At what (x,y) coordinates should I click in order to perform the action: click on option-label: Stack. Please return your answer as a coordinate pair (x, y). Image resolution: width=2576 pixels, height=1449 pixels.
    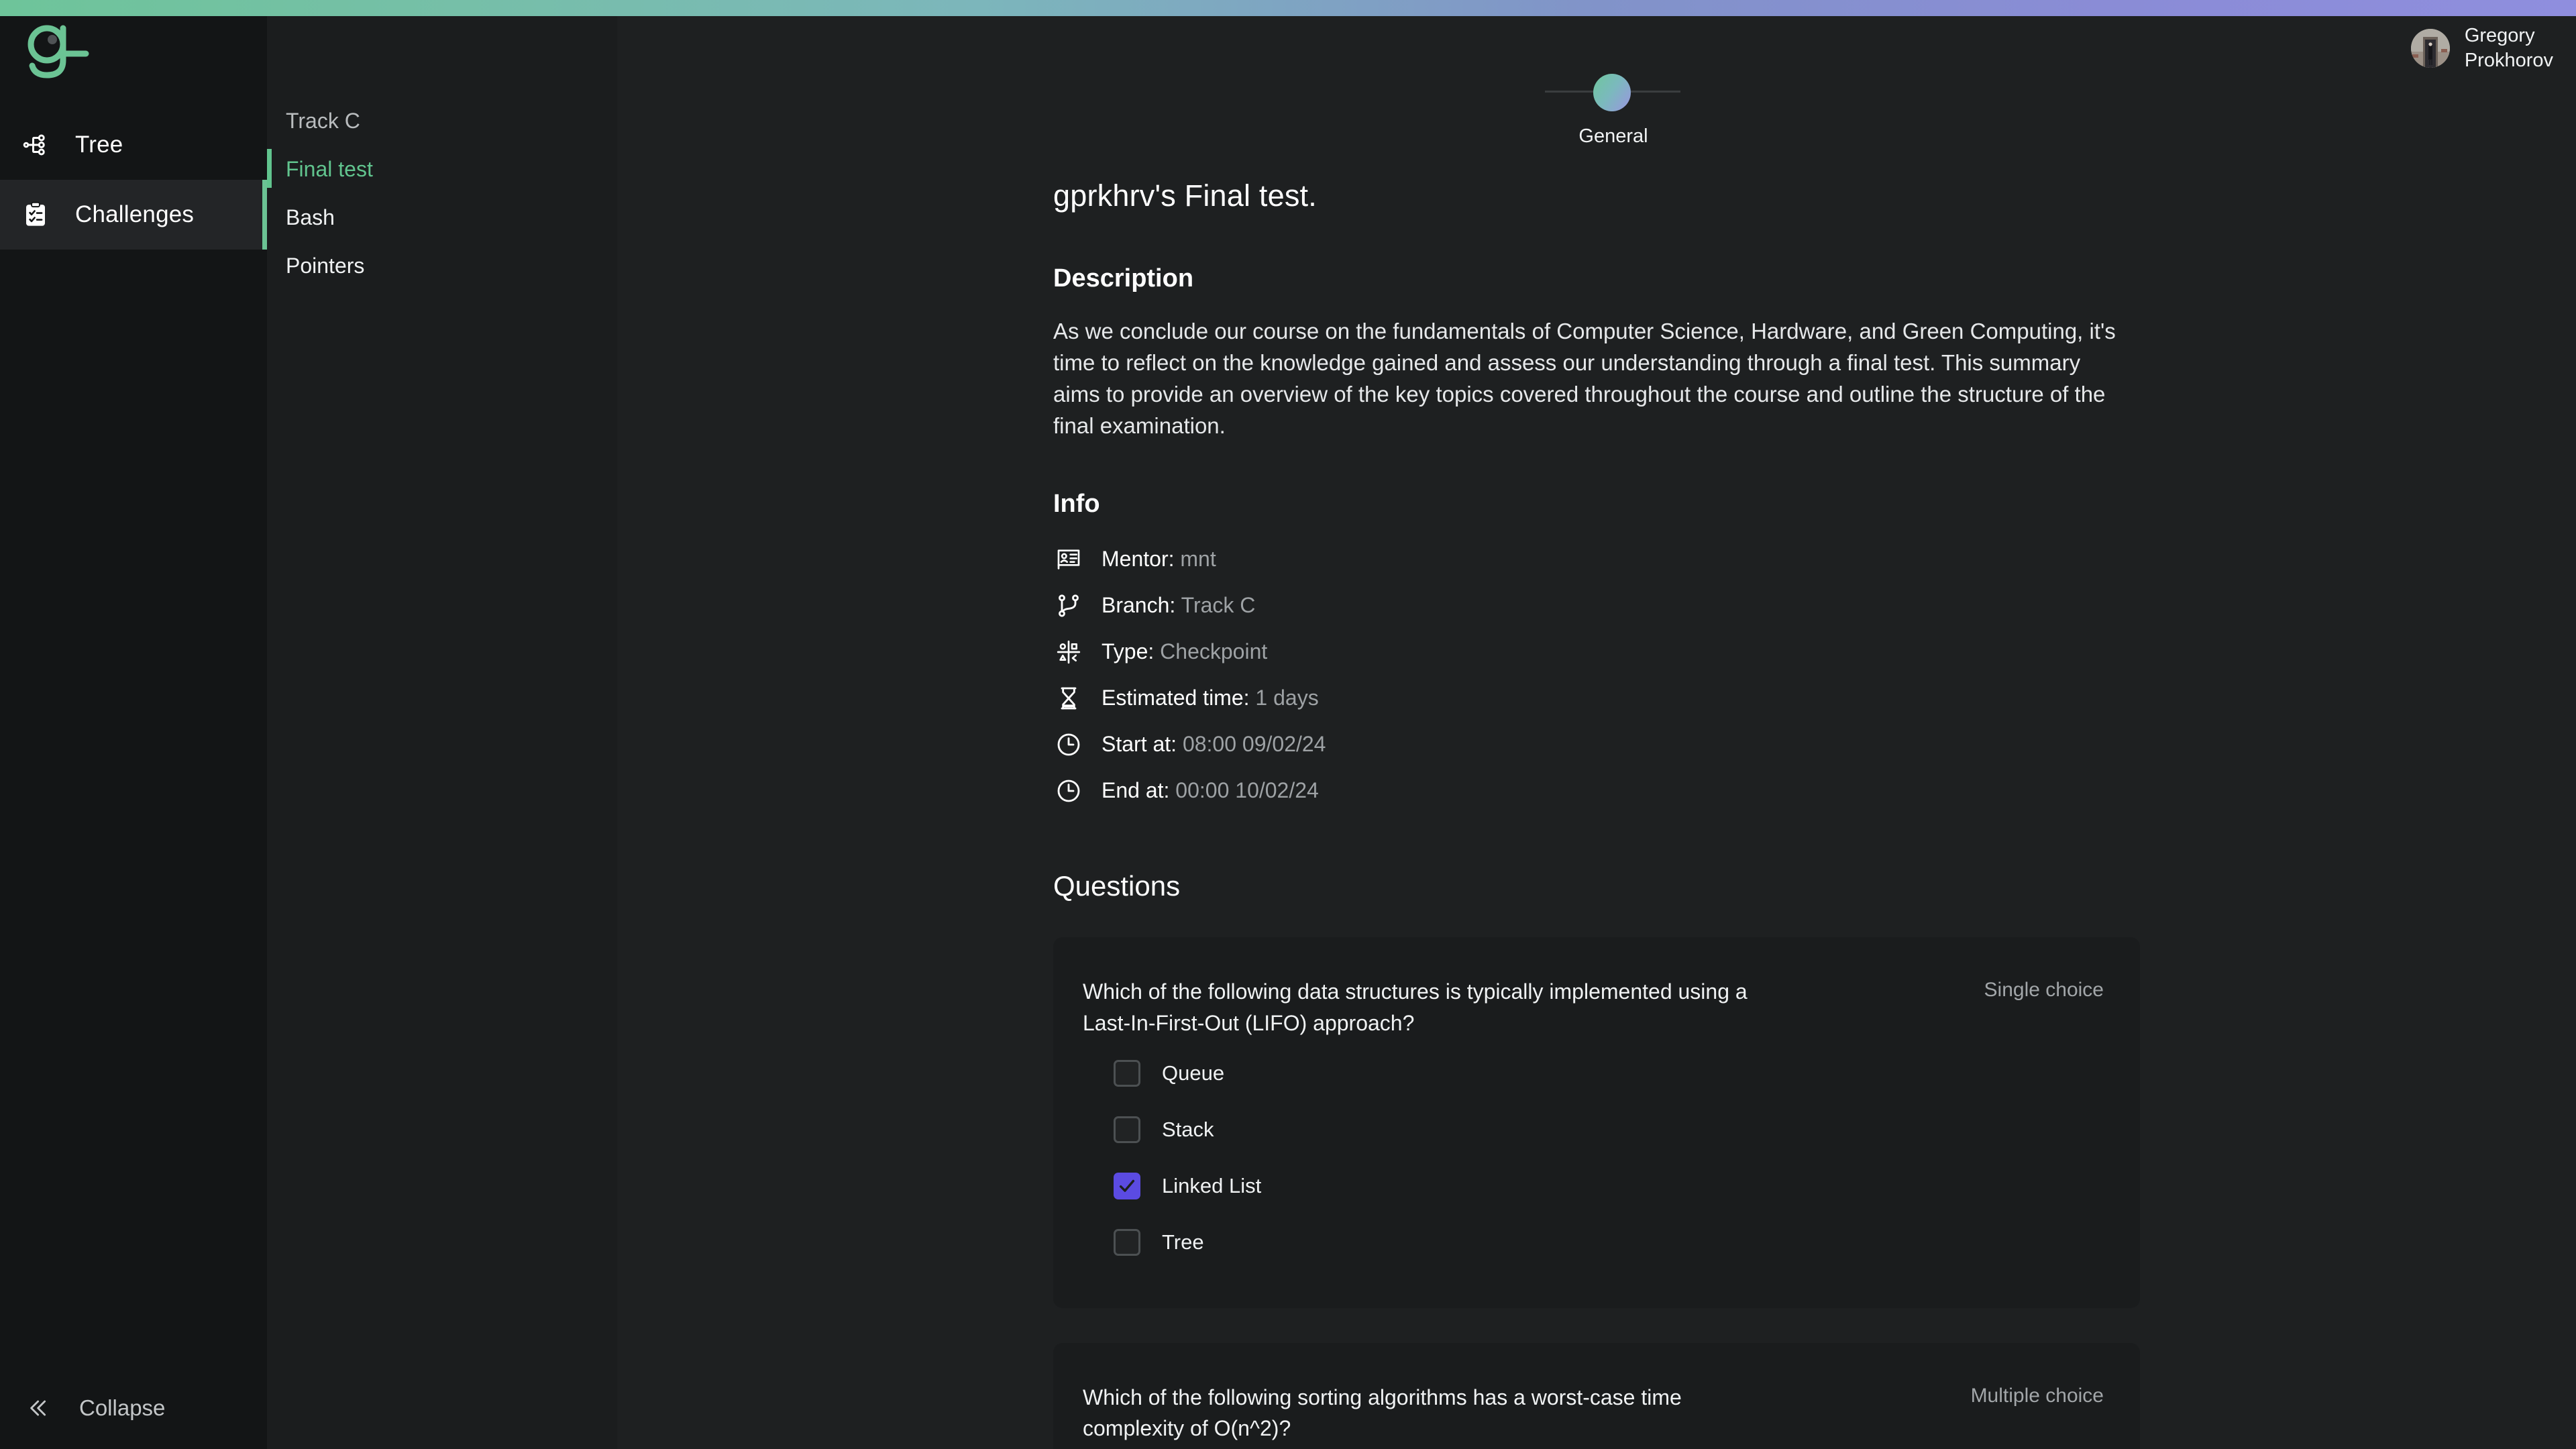
    Looking at the image, I should click on (1188, 1129).